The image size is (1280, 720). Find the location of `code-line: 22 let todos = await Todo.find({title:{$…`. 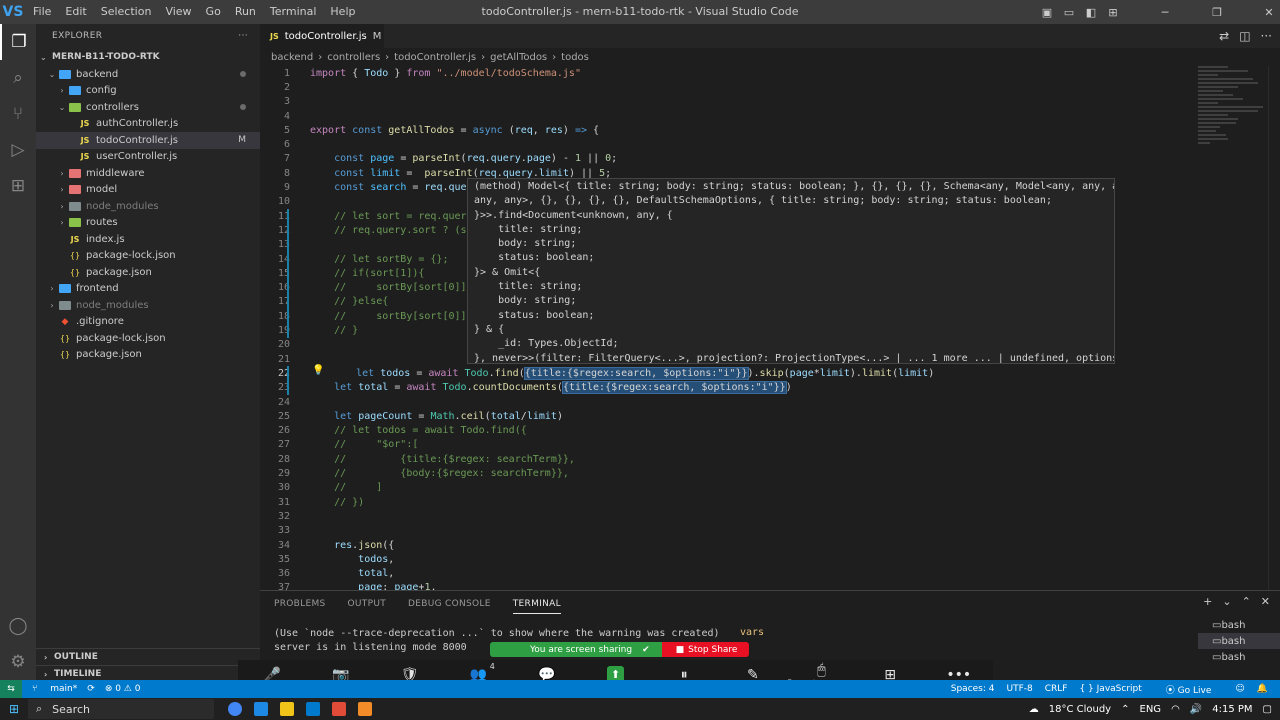

code-line: 22 let todos = await Todo.find({title:{$… is located at coordinates (770, 372).